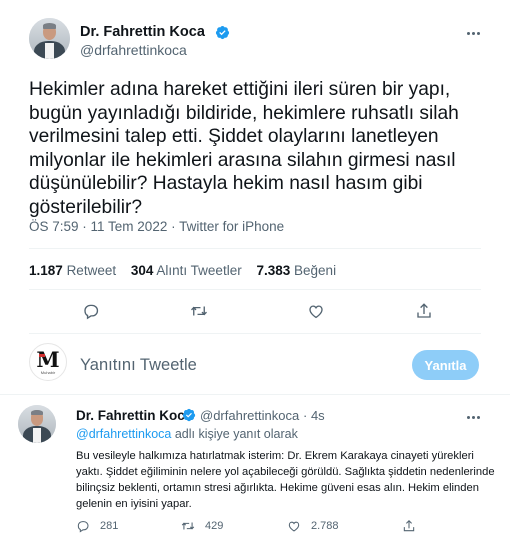  What do you see at coordinates (42, 355) in the screenshot?
I see `logo-bar` at bounding box center [42, 355].